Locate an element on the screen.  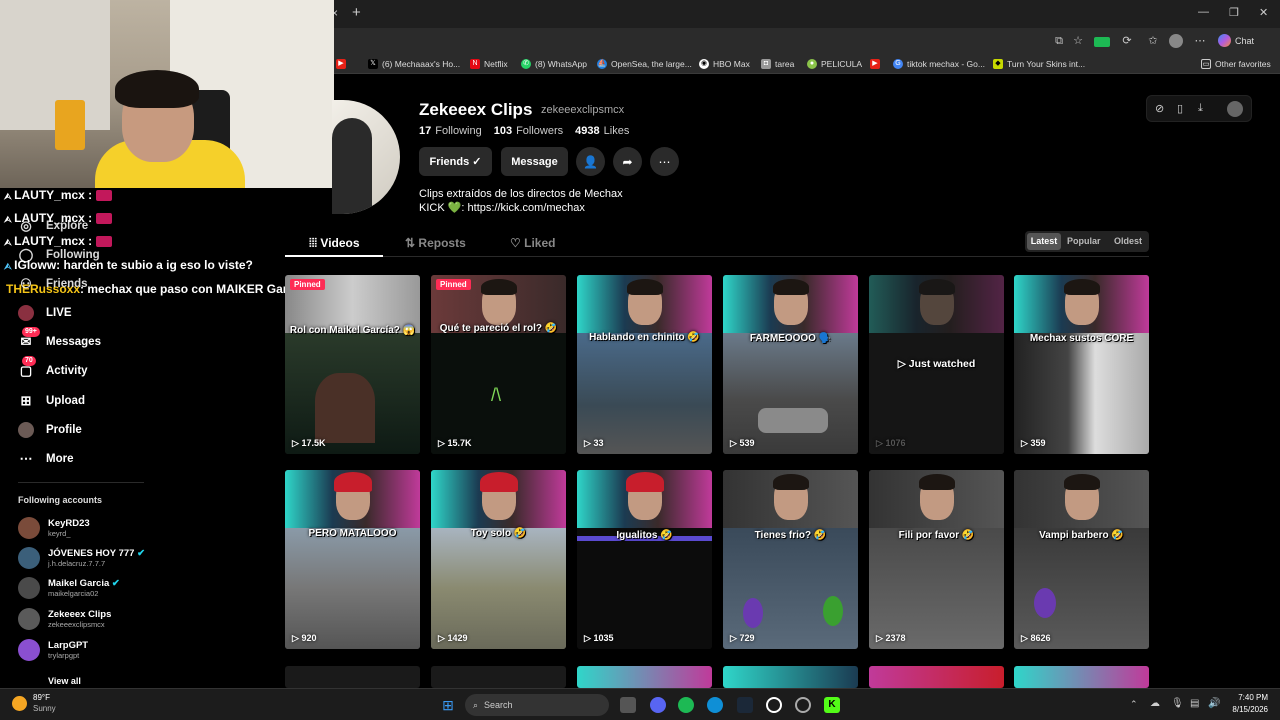
windows-start-icon: ⊞ is located at coordinates (448, 705).